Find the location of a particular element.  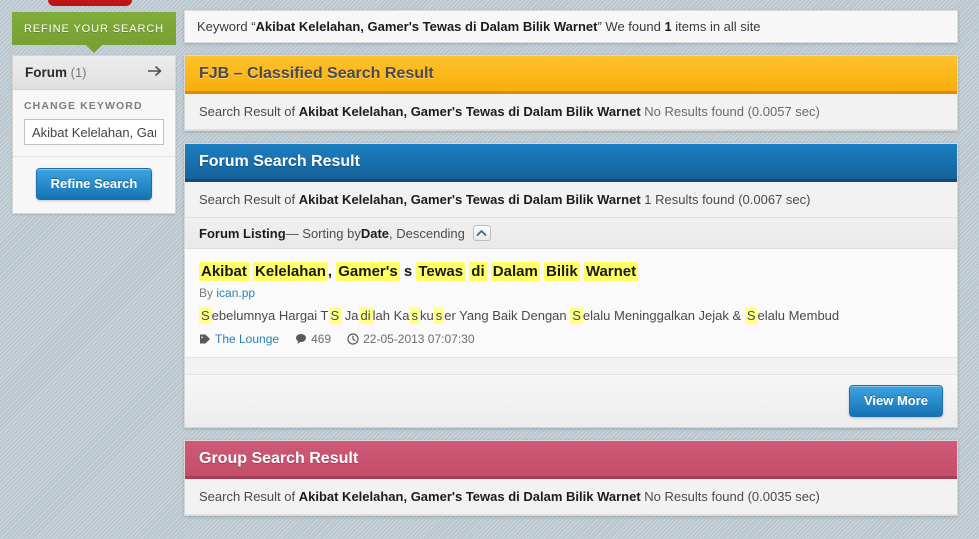

forum-sub-status: 1 Results found (0.0067 sec) is located at coordinates (725, 199).